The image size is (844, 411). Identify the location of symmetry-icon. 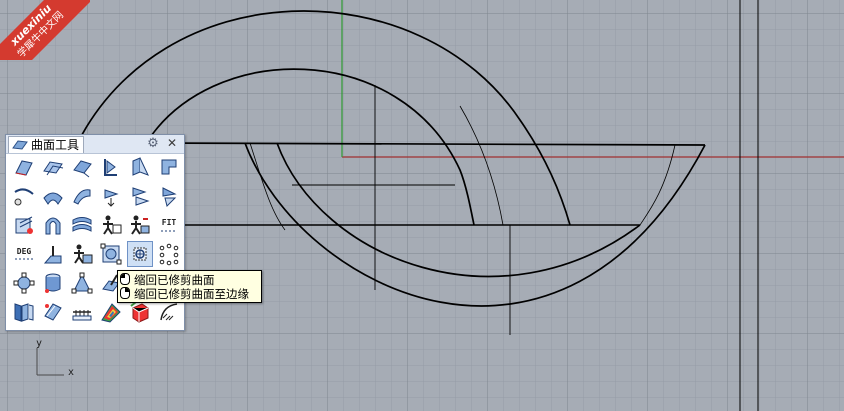
(82, 283).